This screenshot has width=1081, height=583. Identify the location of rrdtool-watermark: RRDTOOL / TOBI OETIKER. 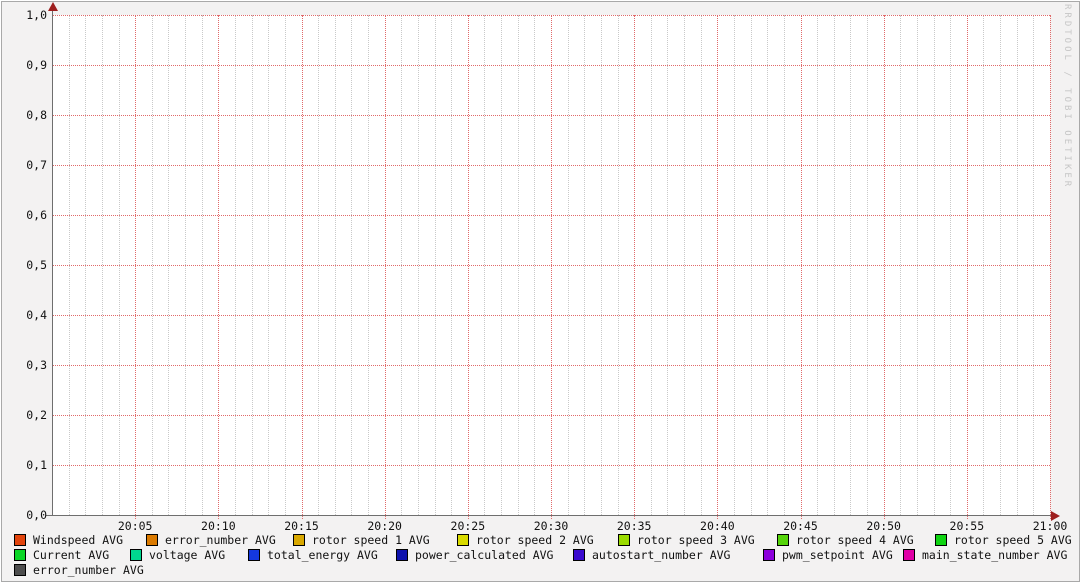
(1067, 97).